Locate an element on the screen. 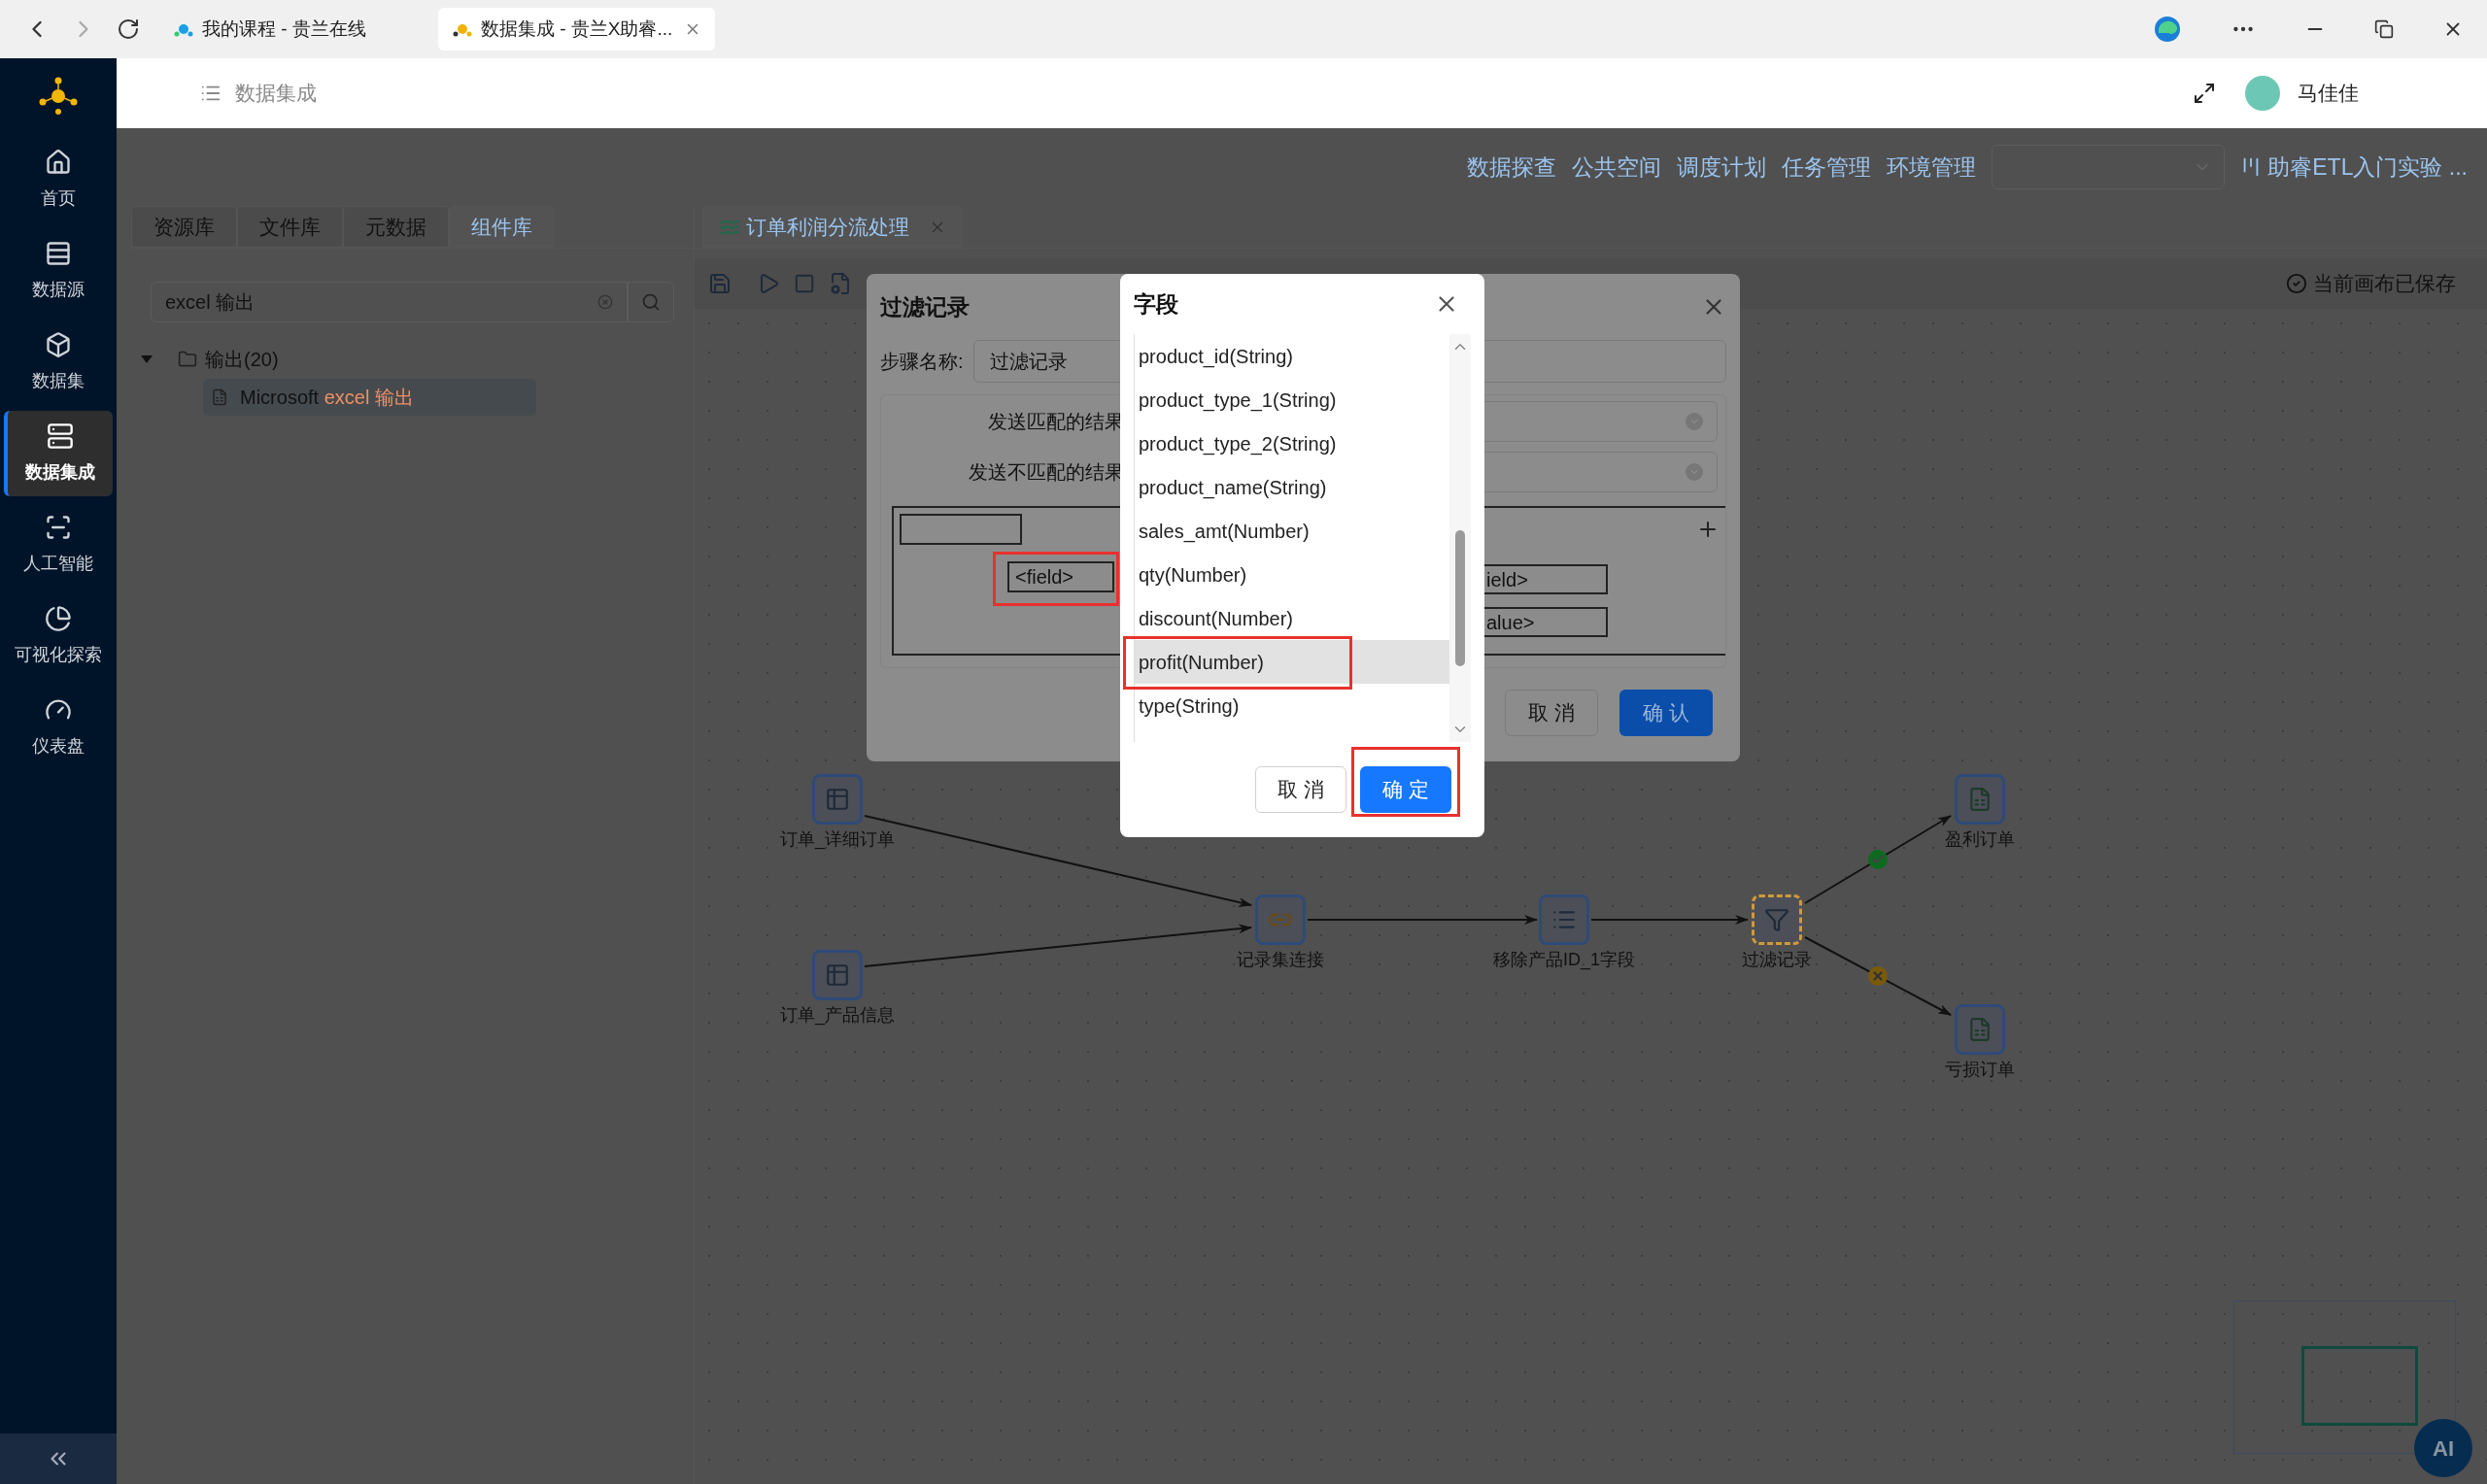  node-label: 盈利订单 is located at coordinates (1980, 839).